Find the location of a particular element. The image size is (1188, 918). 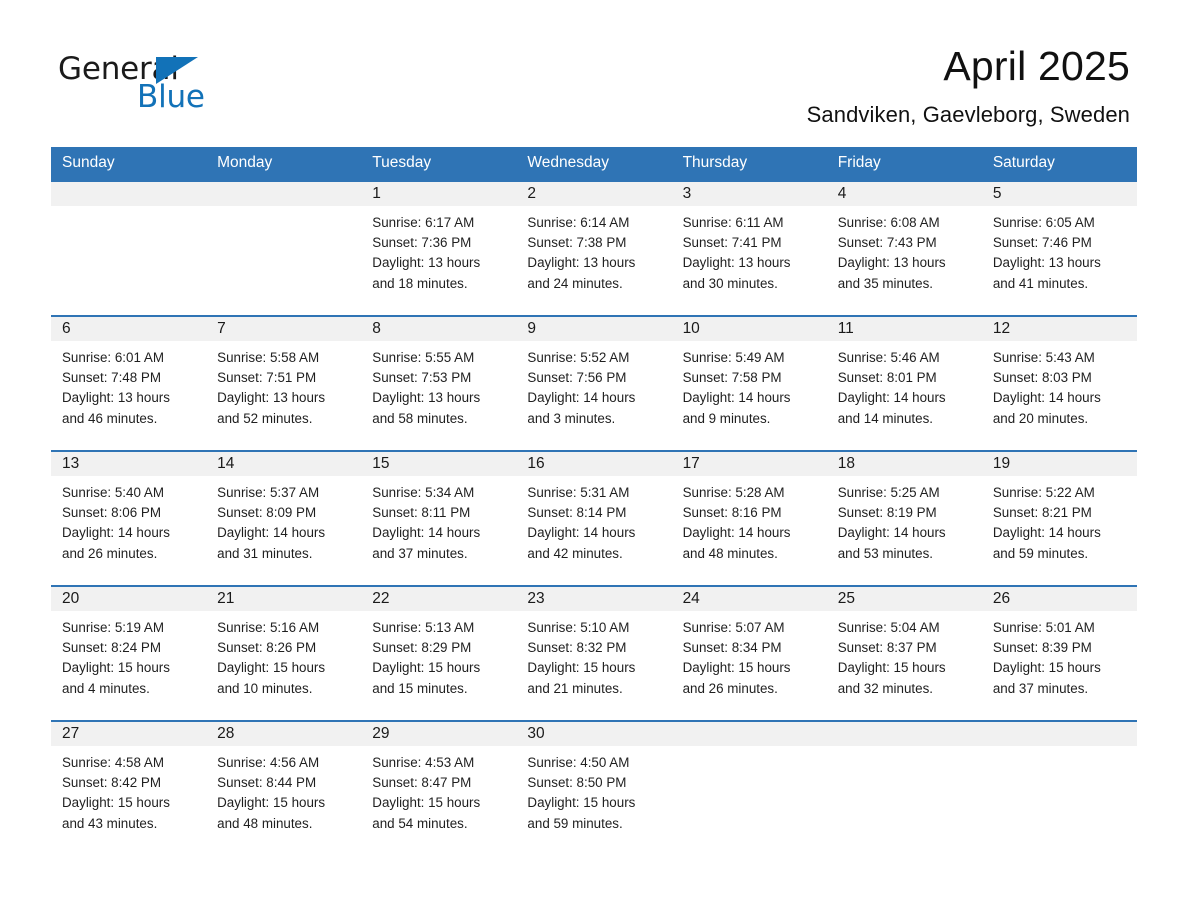

daylight-duration-line2: and 54 minutes. is located at coordinates (420, 823).